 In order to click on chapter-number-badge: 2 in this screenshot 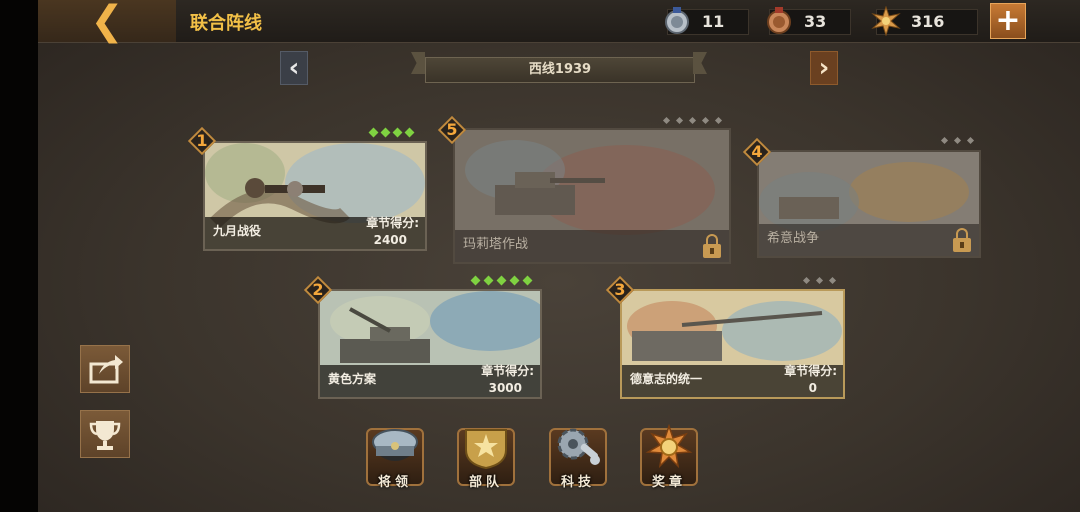, I will do `click(318, 290)`.